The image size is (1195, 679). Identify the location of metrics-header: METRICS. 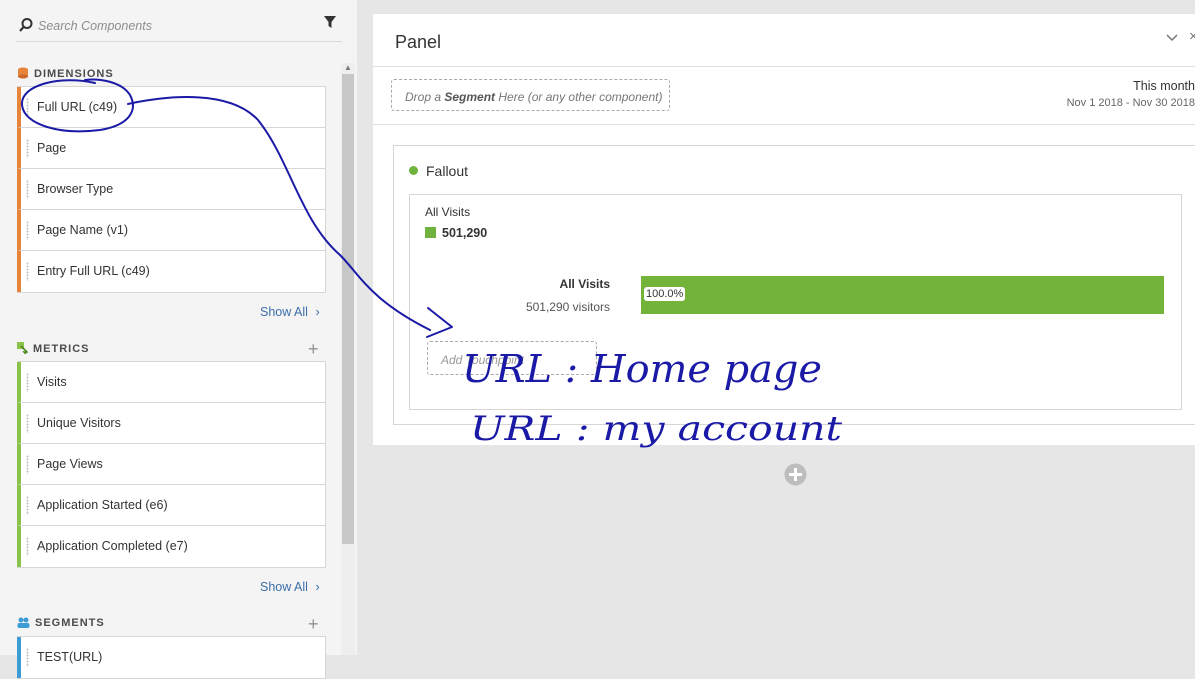
(53, 348).